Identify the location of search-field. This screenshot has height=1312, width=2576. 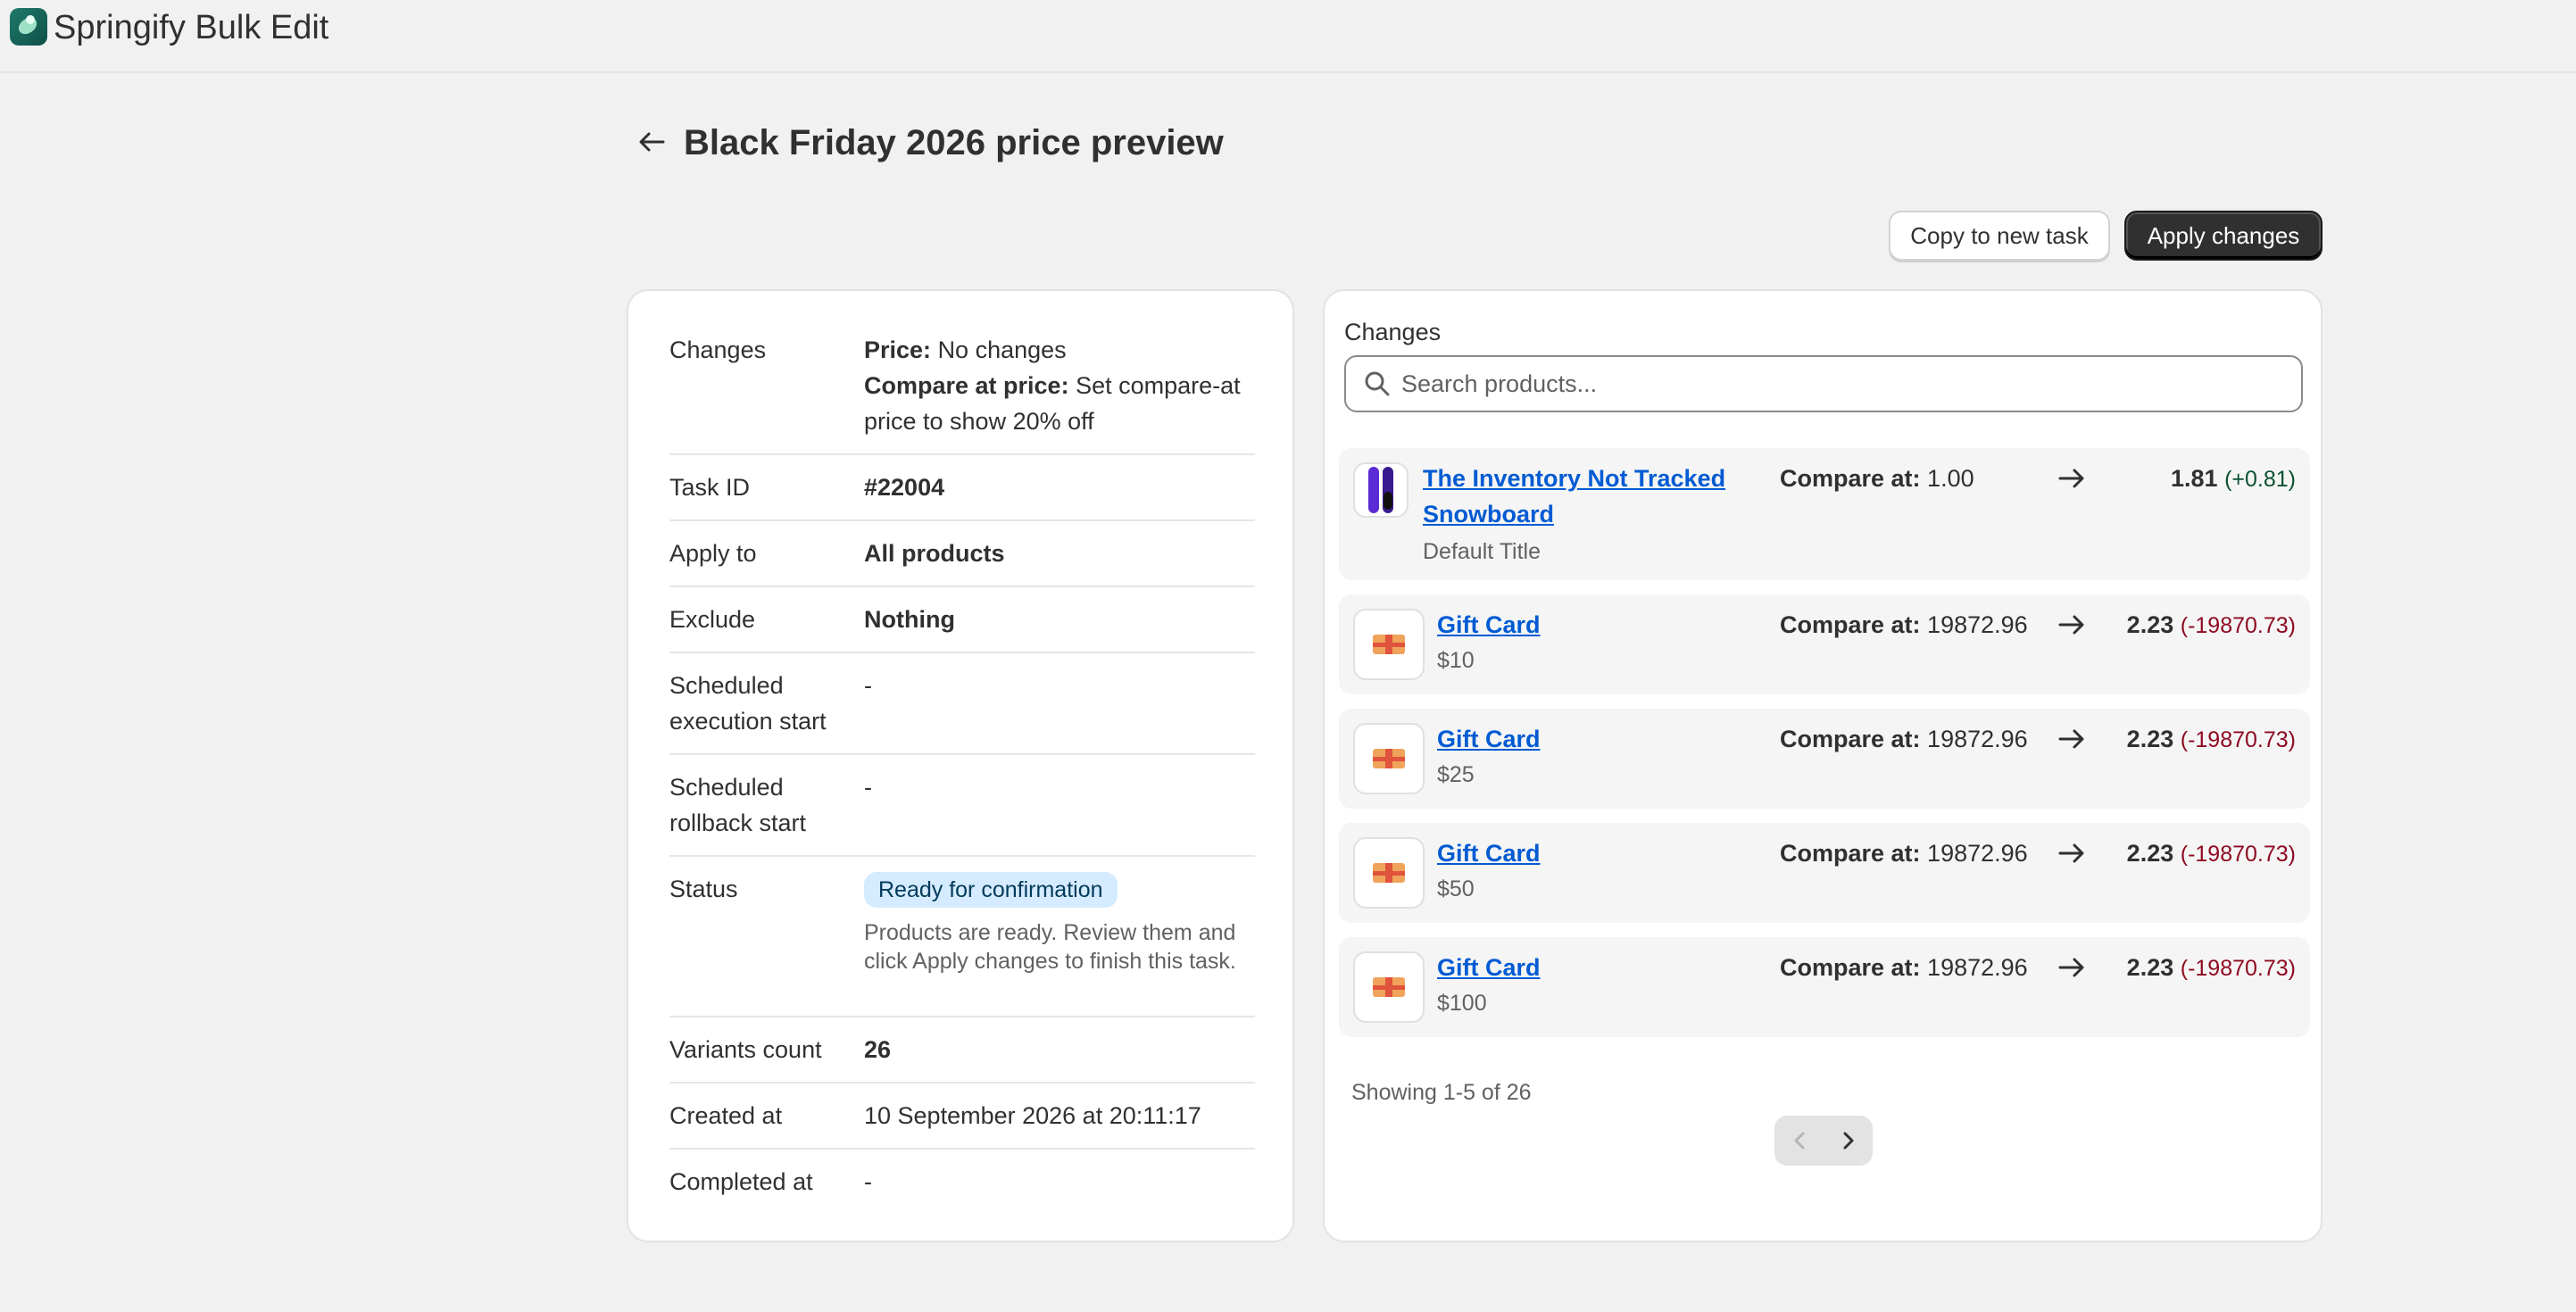
(1823, 383).